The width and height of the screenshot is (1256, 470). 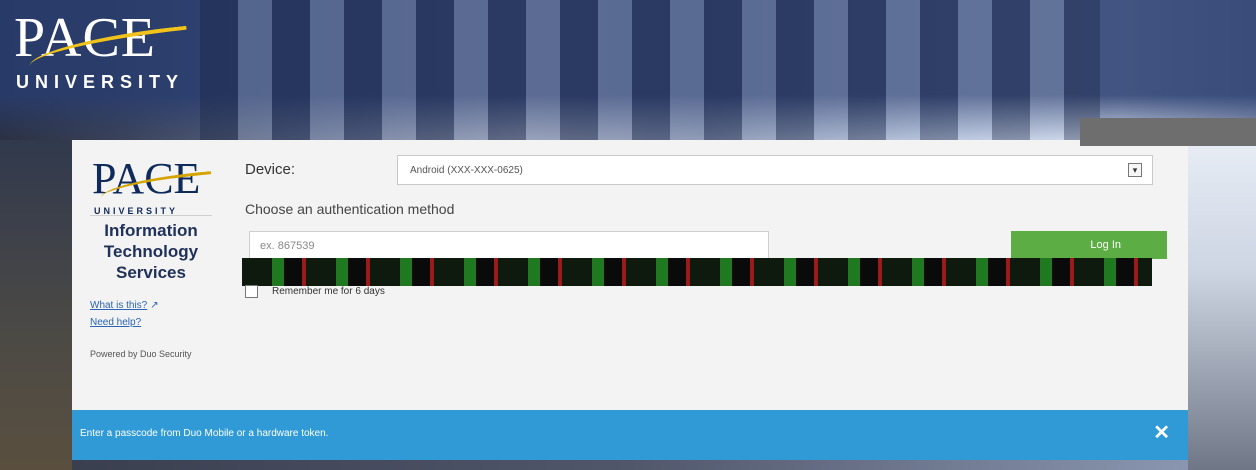 What do you see at coordinates (36, 305) in the screenshot?
I see `background-left` at bounding box center [36, 305].